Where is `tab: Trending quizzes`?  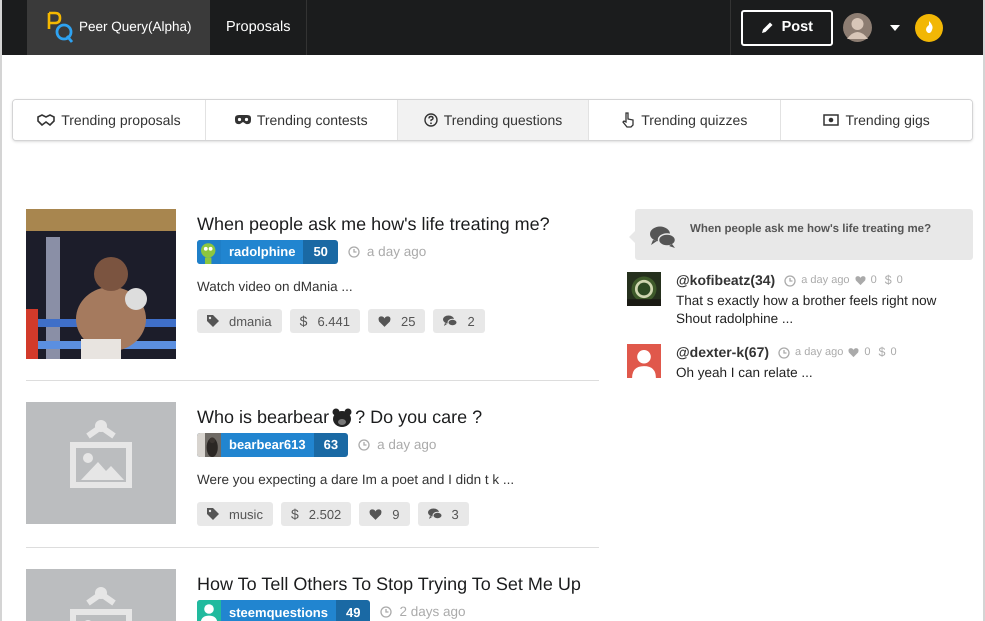
tab: Trending quizzes is located at coordinates (684, 120).